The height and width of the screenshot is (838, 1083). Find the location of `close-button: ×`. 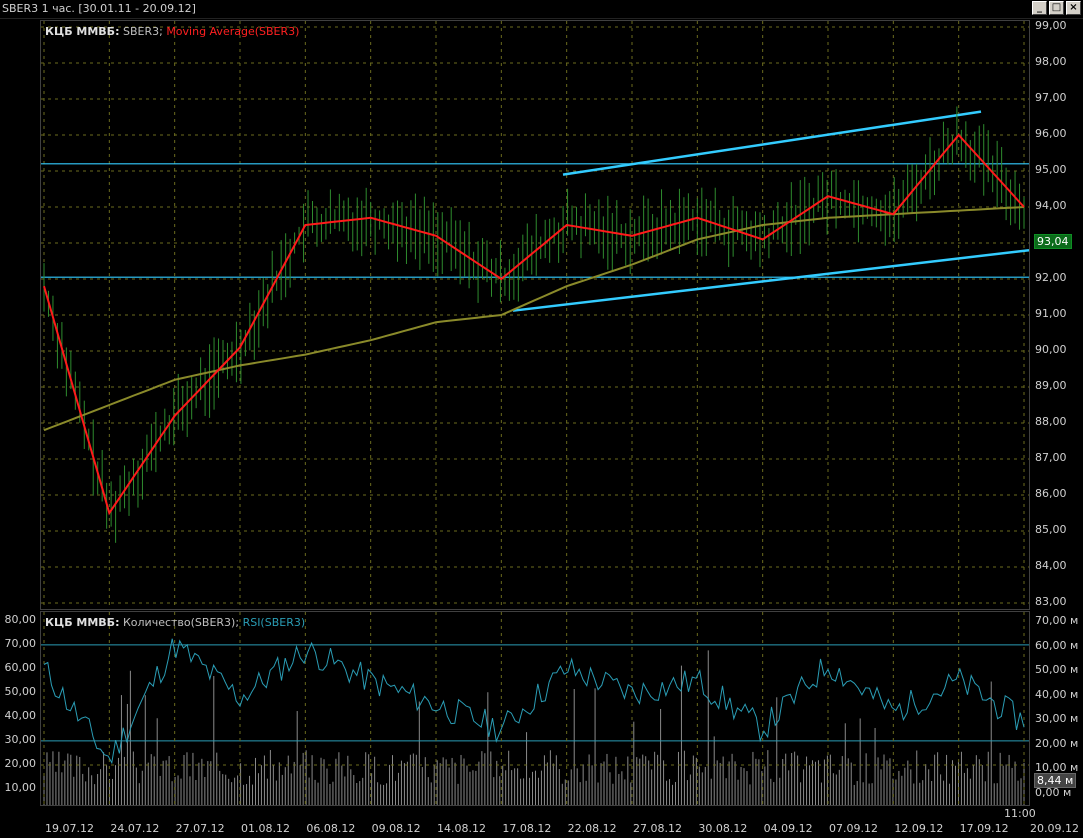

close-button: × is located at coordinates (1073, 8).